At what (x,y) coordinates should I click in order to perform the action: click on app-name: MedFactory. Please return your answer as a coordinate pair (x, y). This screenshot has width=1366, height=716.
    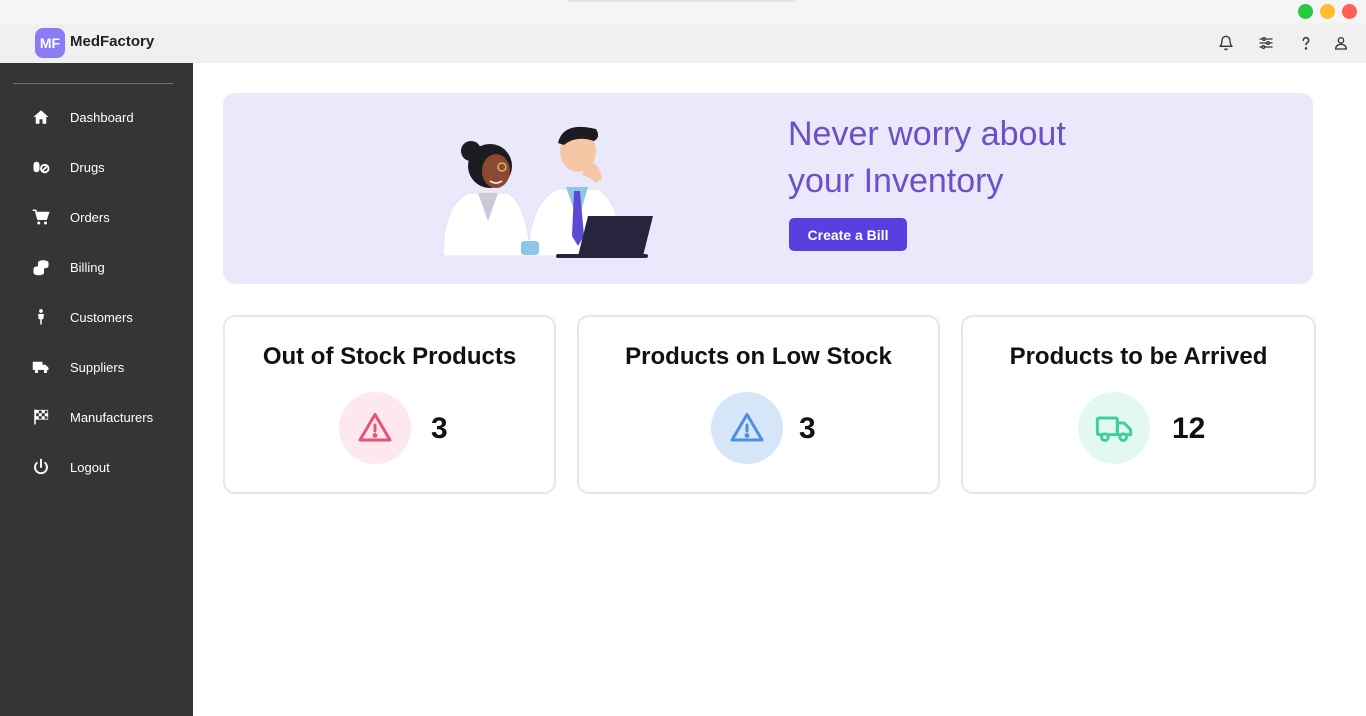
    Looking at the image, I should click on (112, 41).